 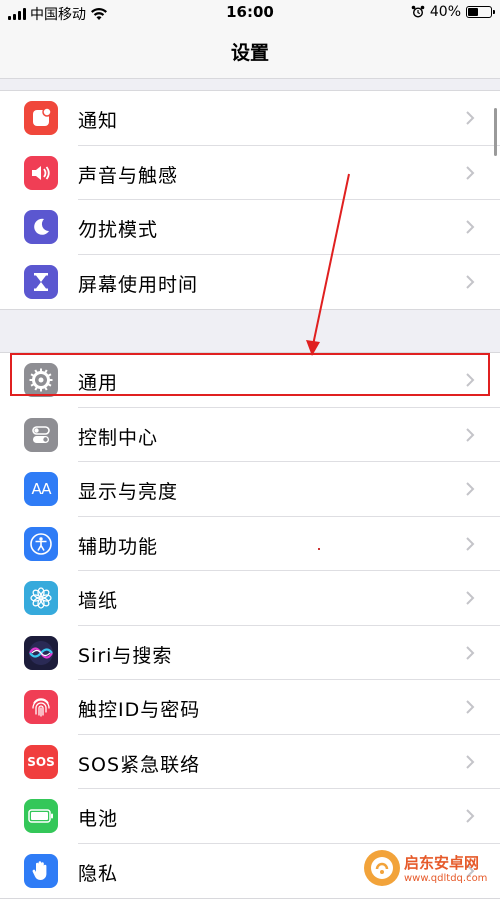 I want to click on settings-row-notifications: 通知, so click(x=250, y=118).